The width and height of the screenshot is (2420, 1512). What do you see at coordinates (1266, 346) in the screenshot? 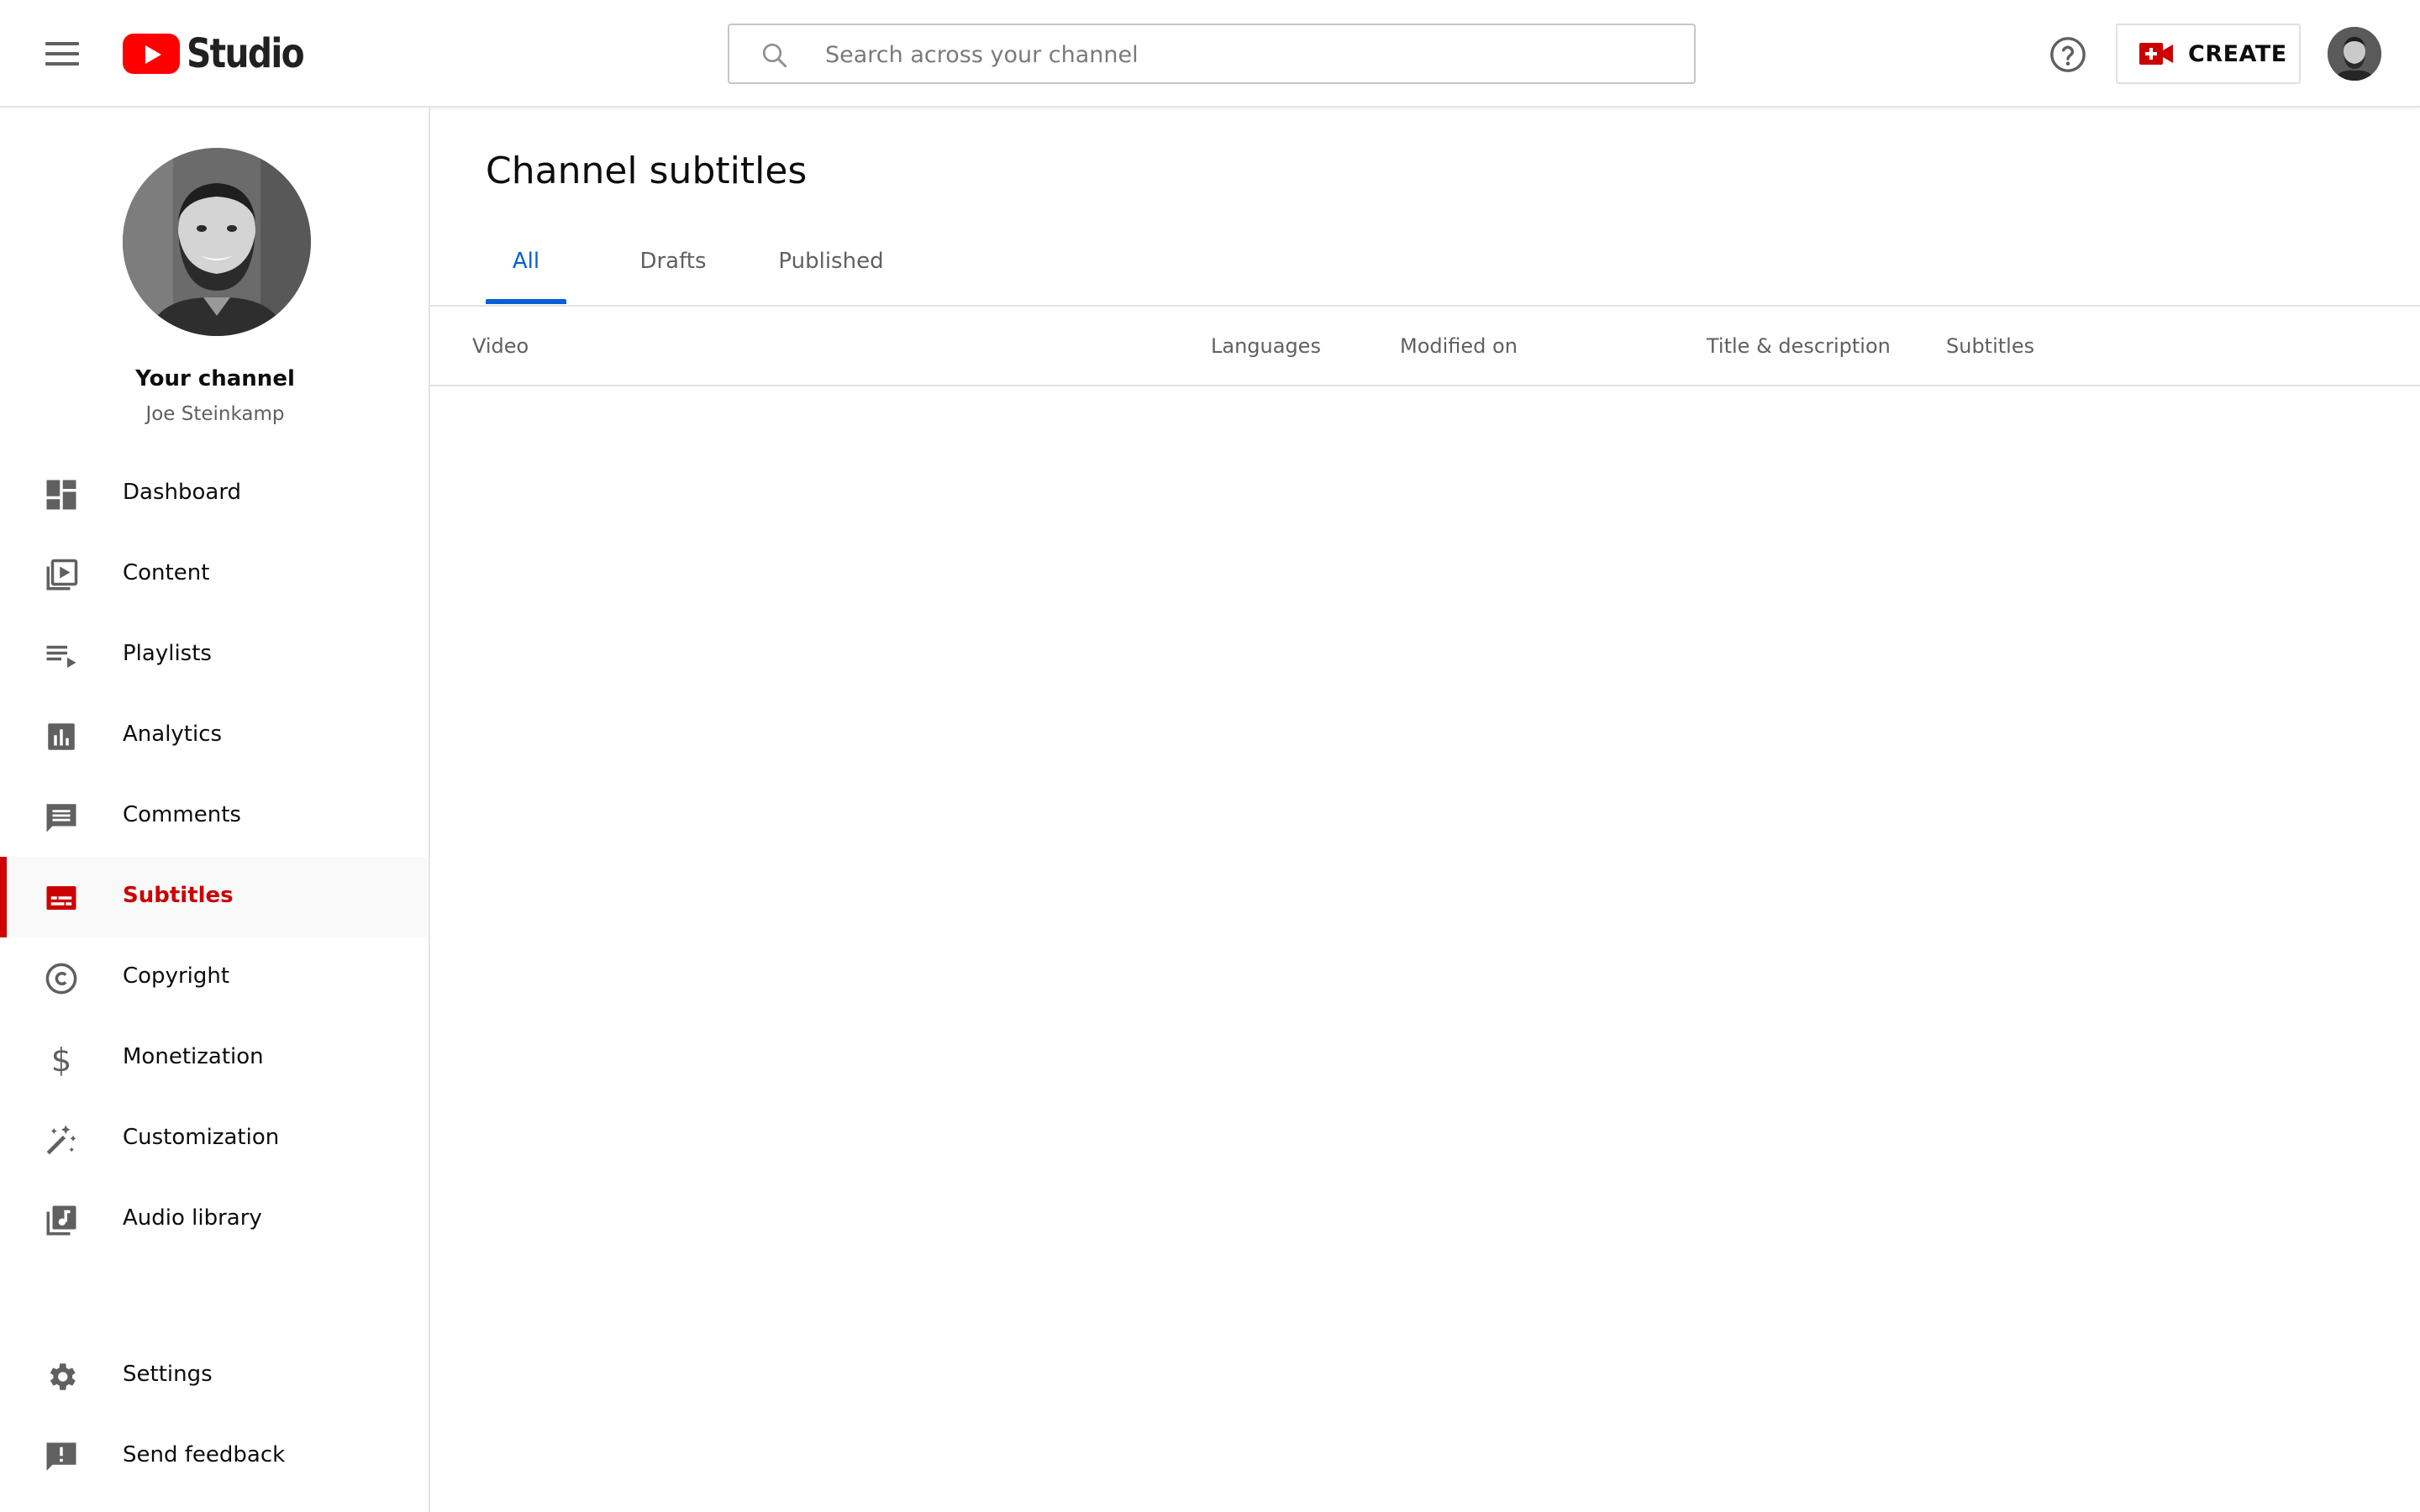
I see `column-header-languages: Languages` at bounding box center [1266, 346].